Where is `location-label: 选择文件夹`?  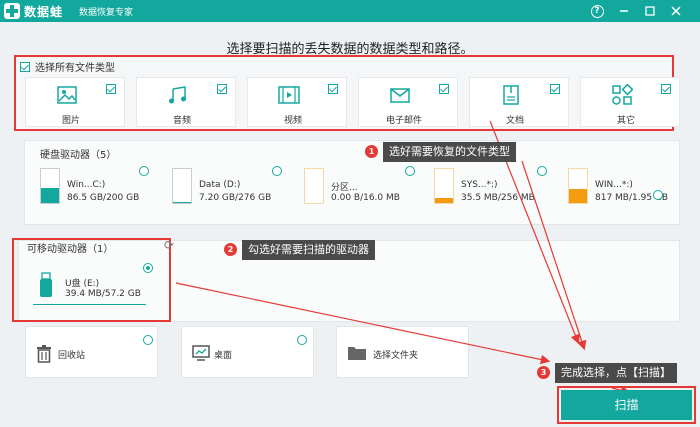 location-label: 选择文件夹 is located at coordinates (396, 356).